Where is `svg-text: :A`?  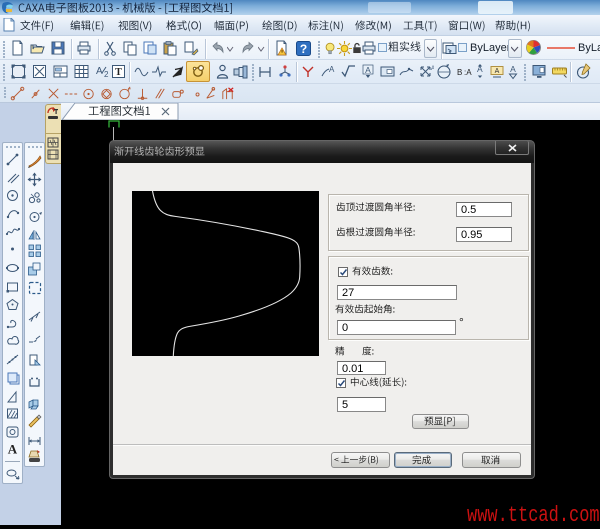
svg-text: :A is located at coordinates (468, 72).